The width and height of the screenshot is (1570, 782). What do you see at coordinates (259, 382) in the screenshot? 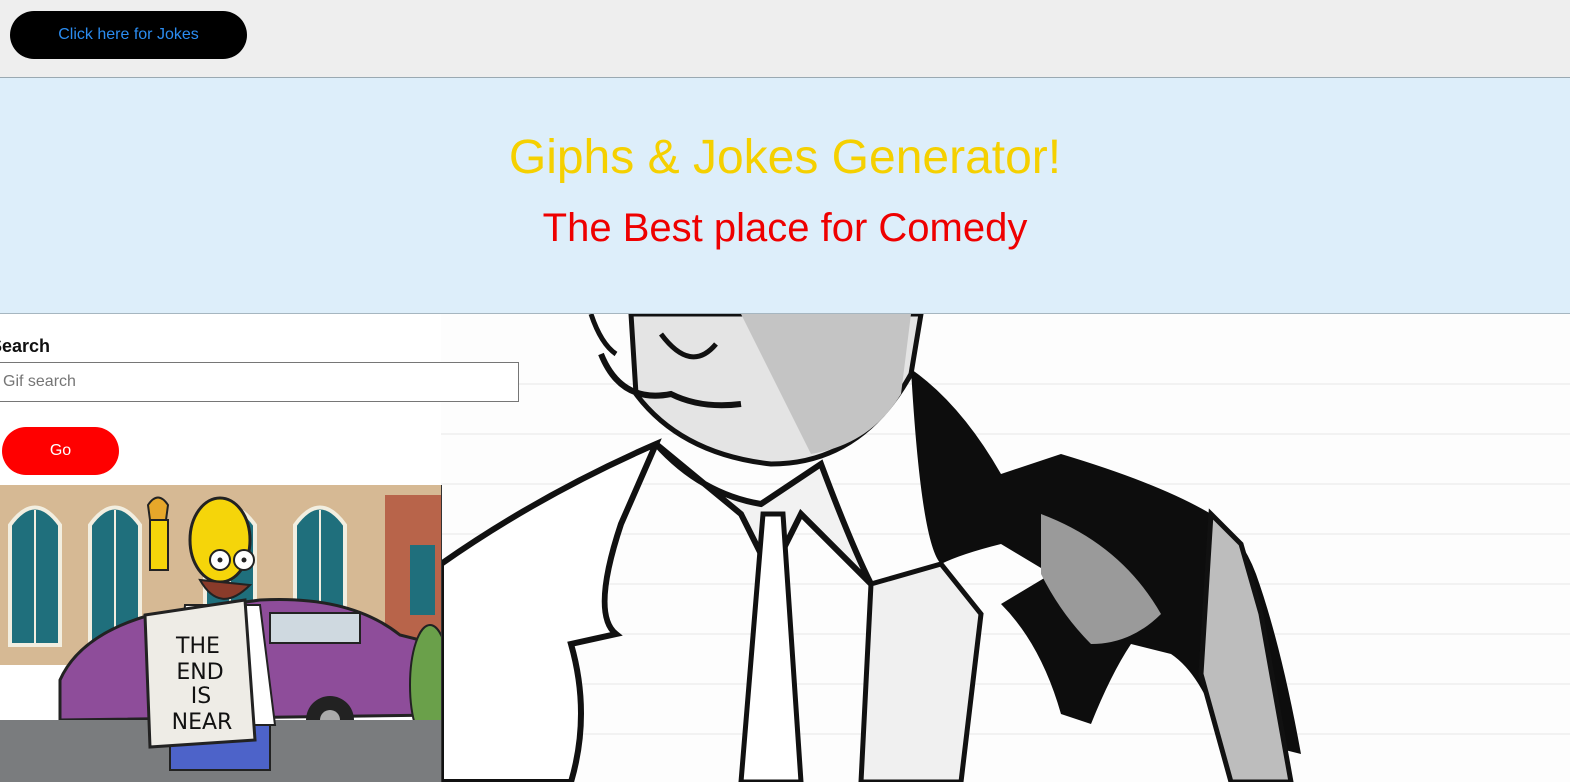
I see `search-input` at bounding box center [259, 382].